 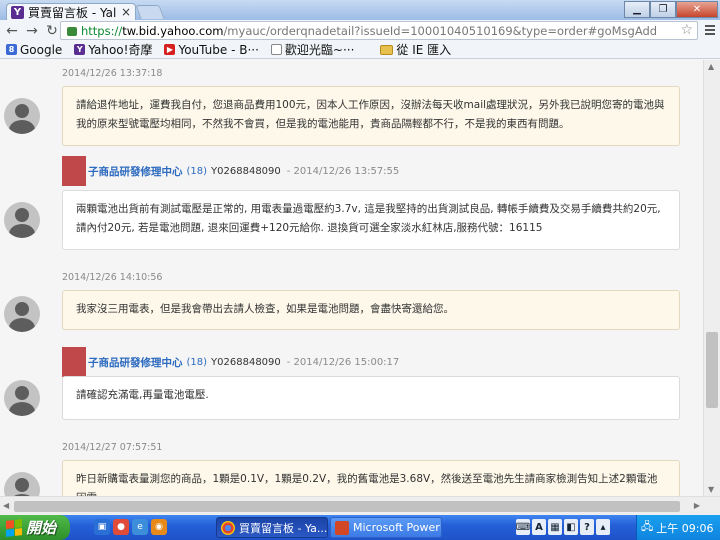 I want to click on page-icon, so click(x=276, y=49).